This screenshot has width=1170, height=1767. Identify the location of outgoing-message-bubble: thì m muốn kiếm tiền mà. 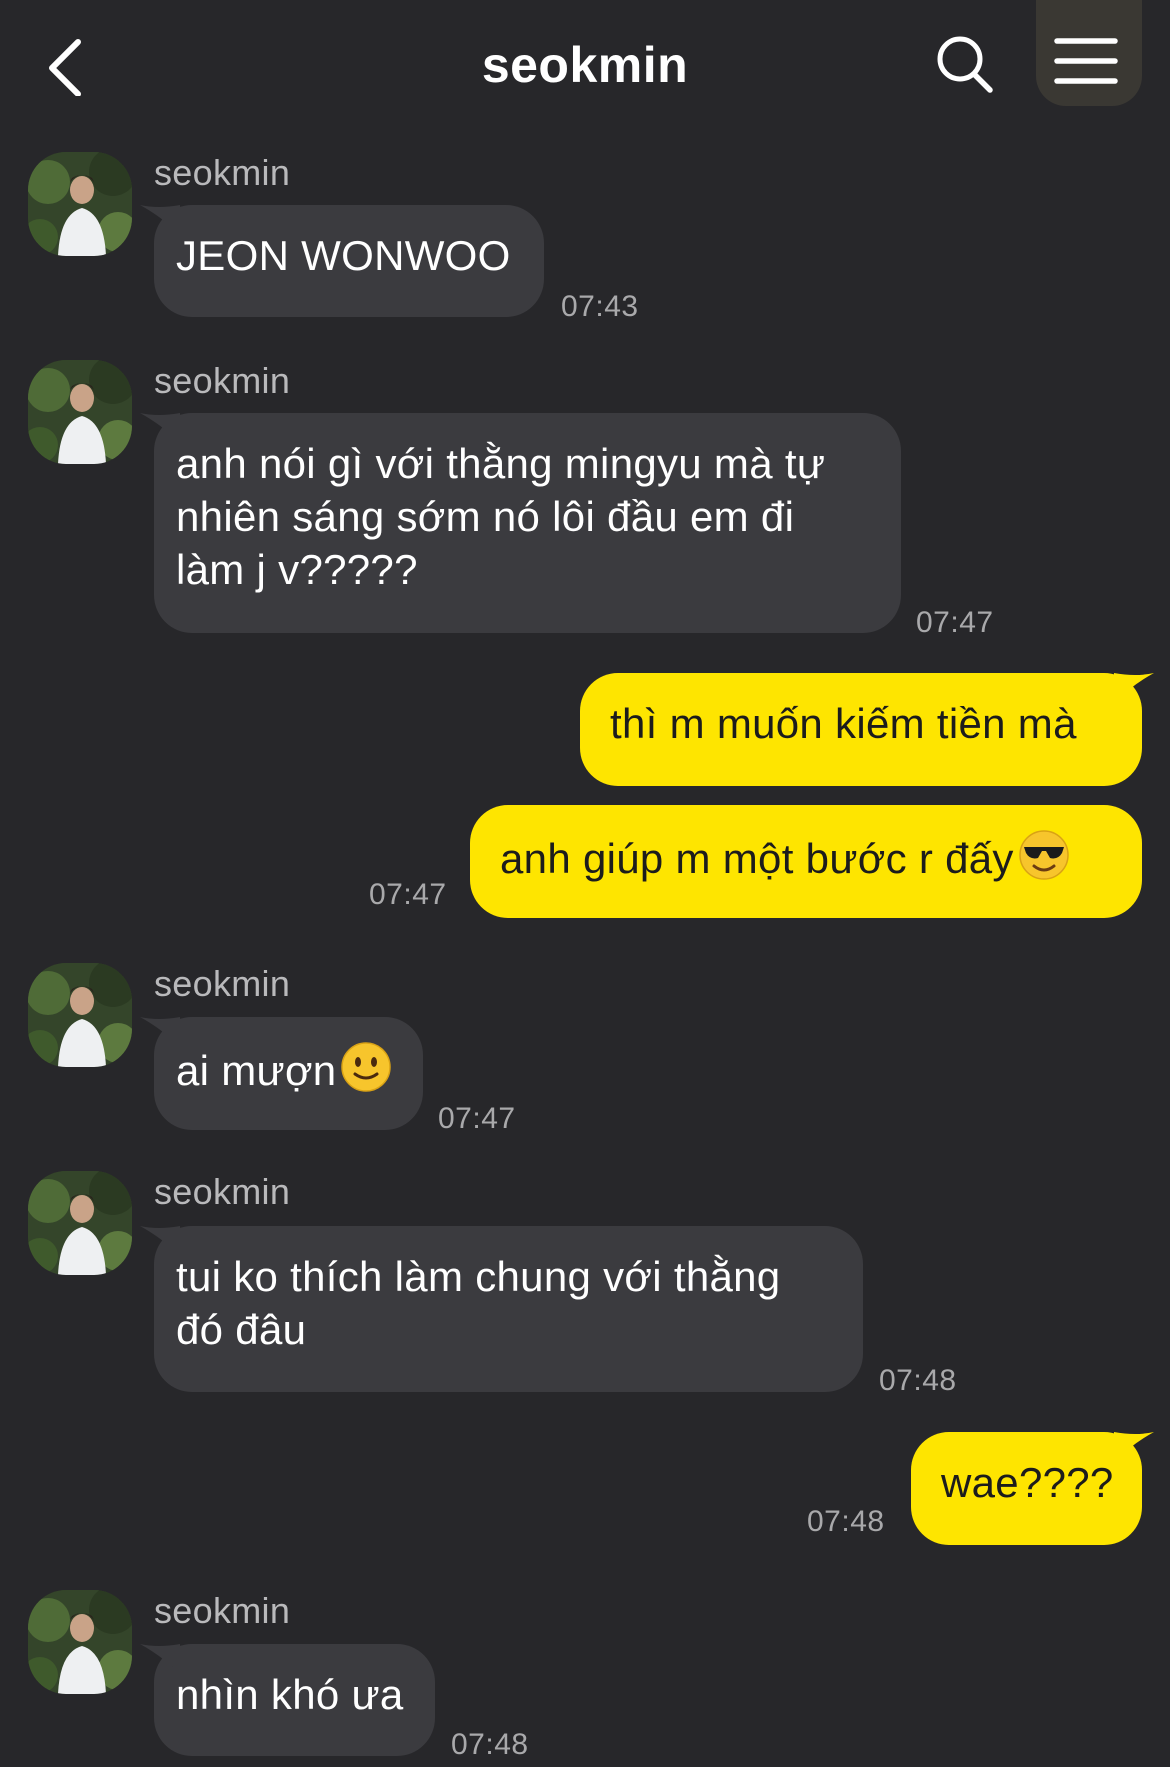
(867, 729).